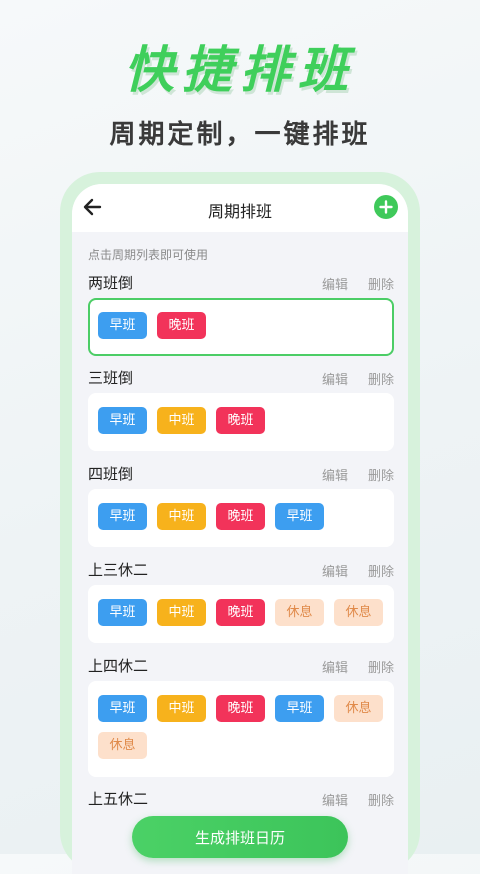  I want to click on cycle-name: 四班倒, so click(111, 474).